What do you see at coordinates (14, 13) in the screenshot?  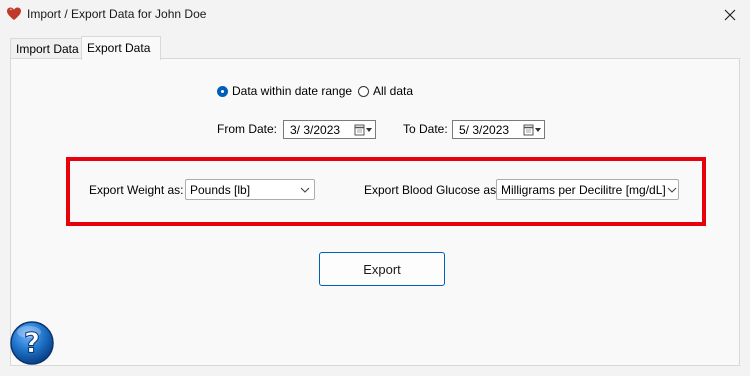 I see `heart-icon` at bounding box center [14, 13].